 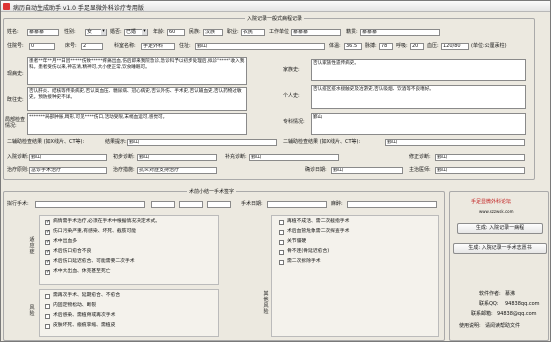 I want to click on brand-url: www.szzwsk.com, so click(x=496, y=211).